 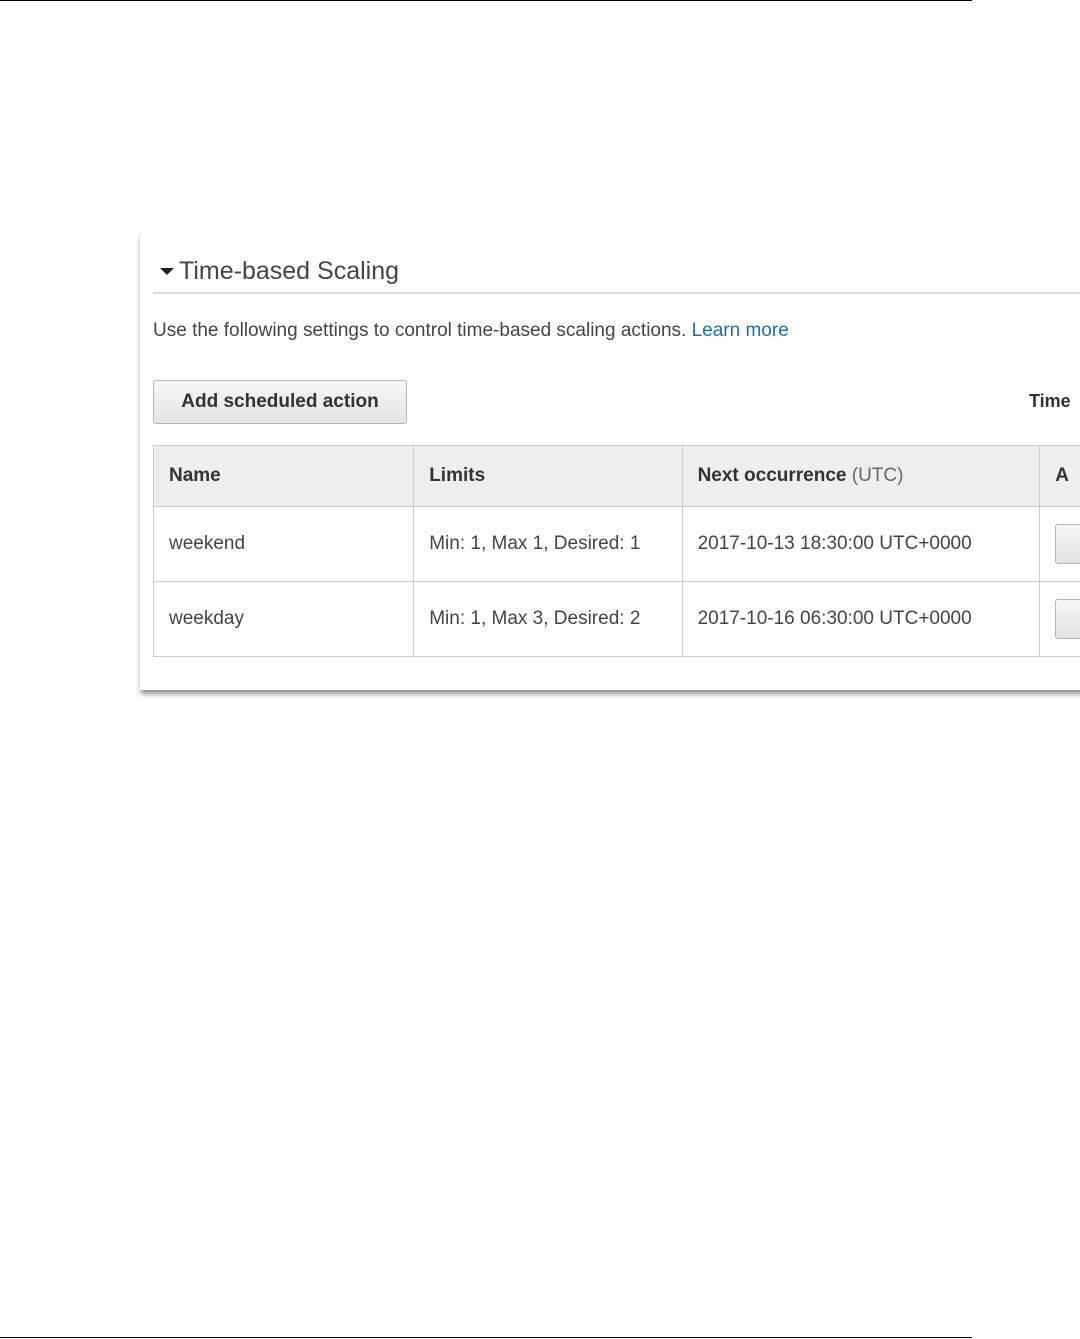 I want to click on section-title: Time-based Scaling, so click(x=289, y=271).